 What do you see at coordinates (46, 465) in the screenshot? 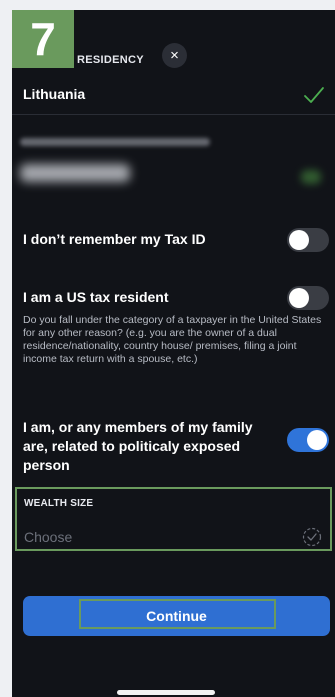
I see `pep-label-line-3: person` at bounding box center [46, 465].